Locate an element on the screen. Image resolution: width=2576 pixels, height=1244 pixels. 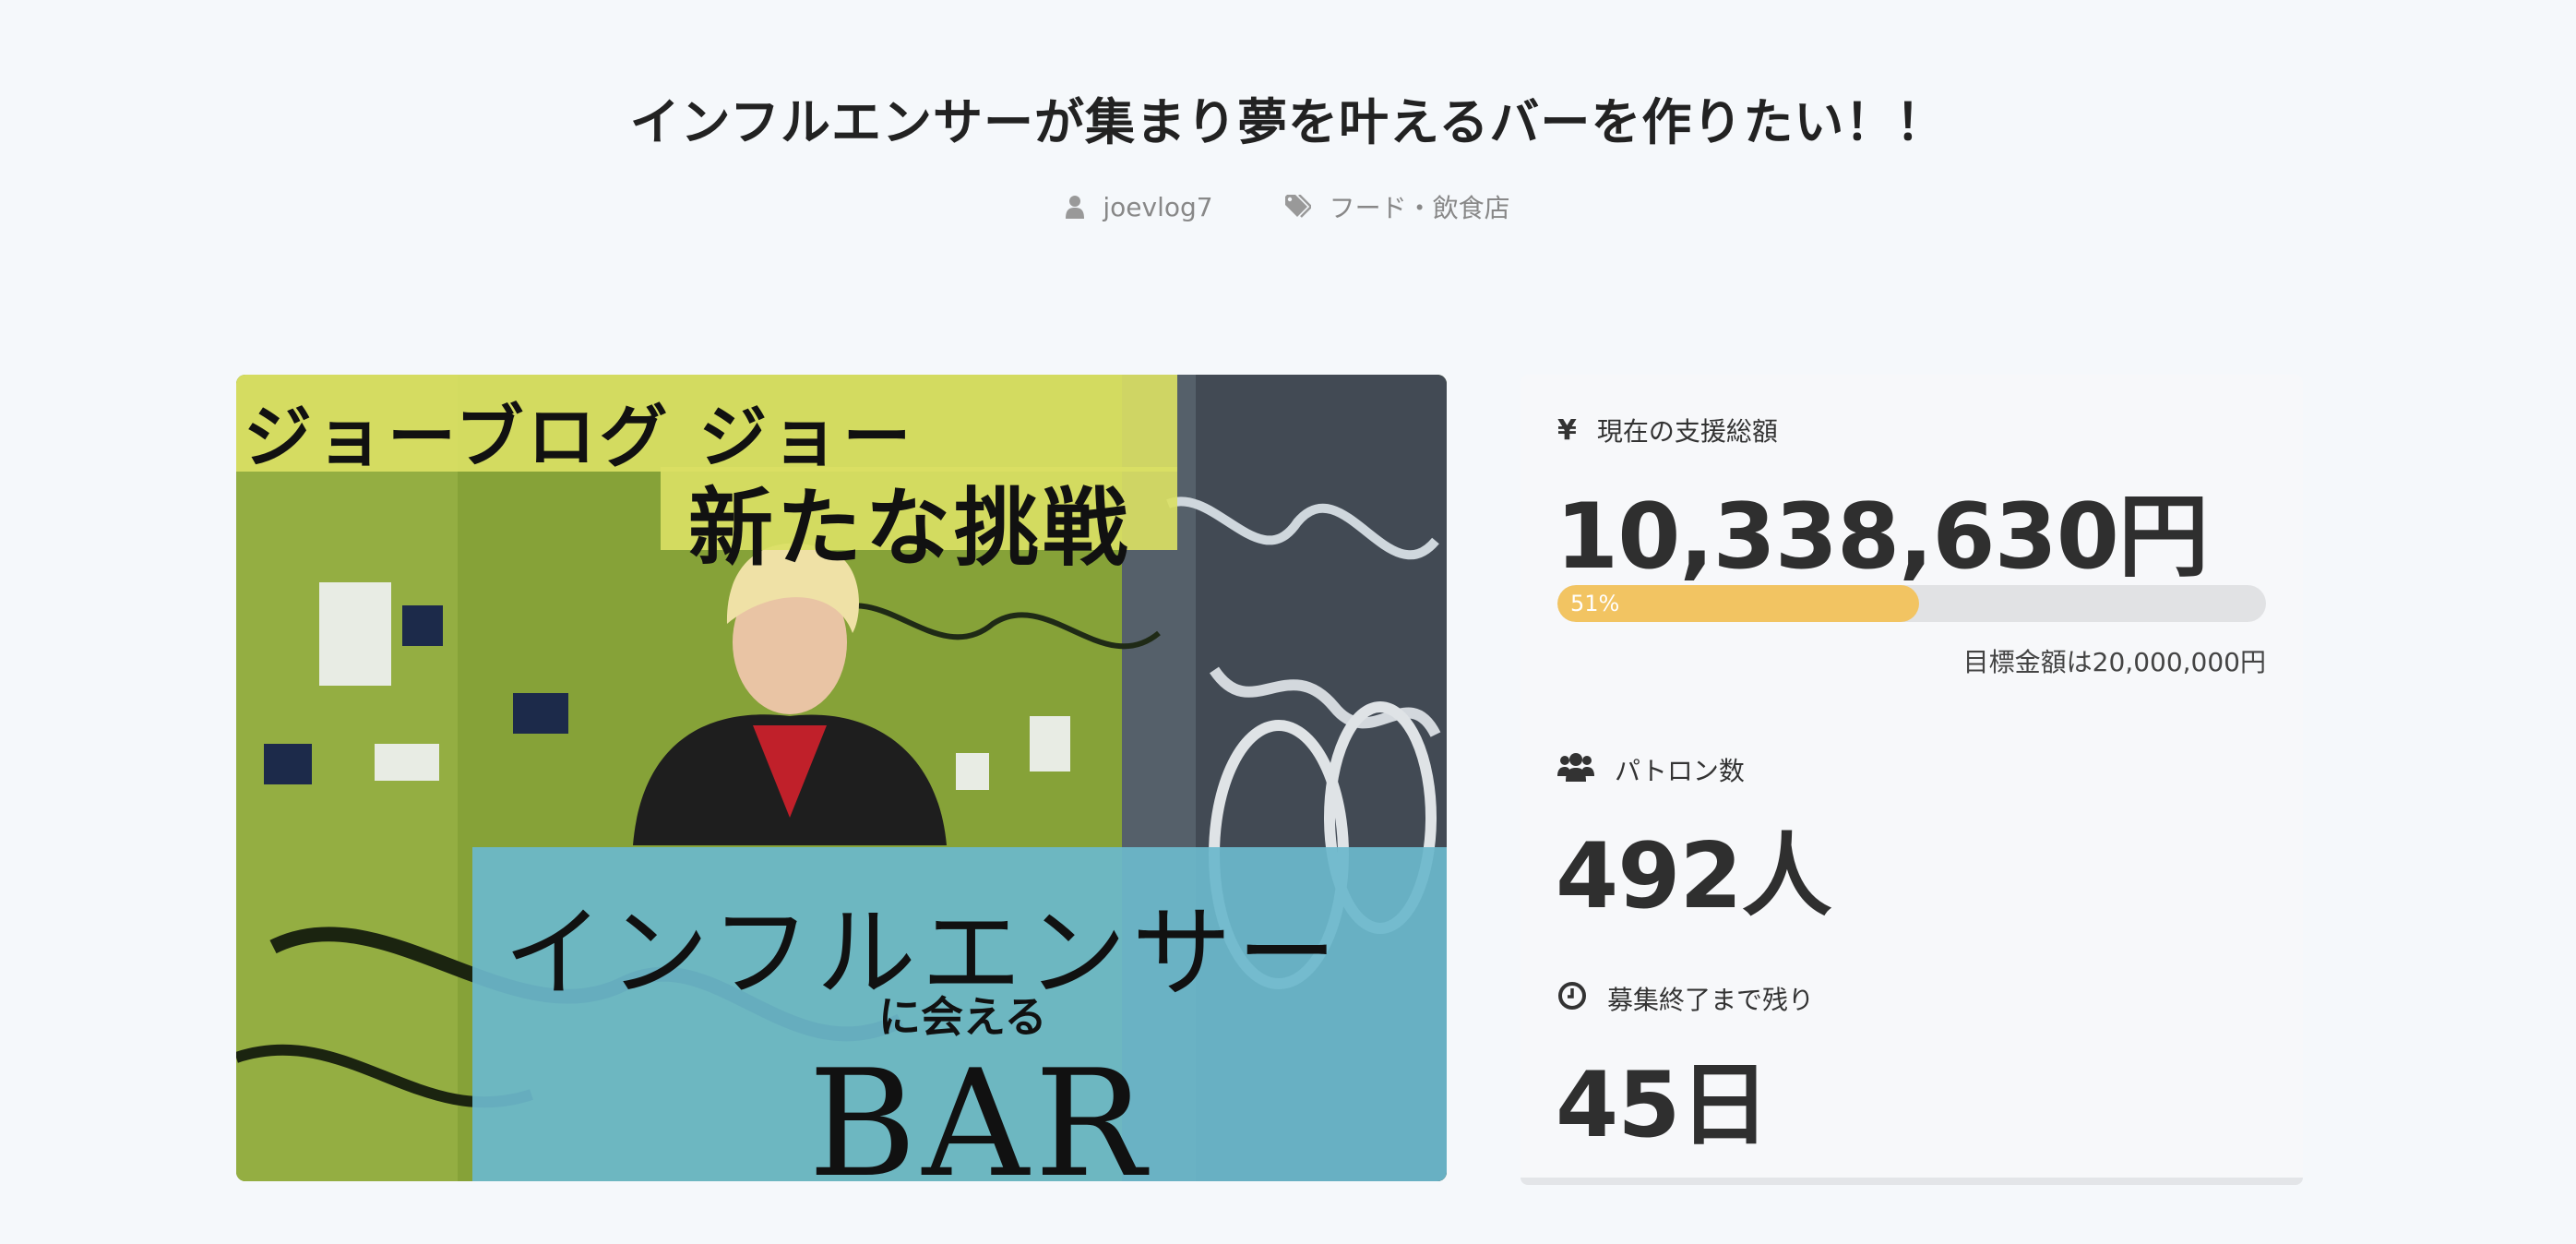
yen-icon: ¥ is located at coordinates (1567, 430).